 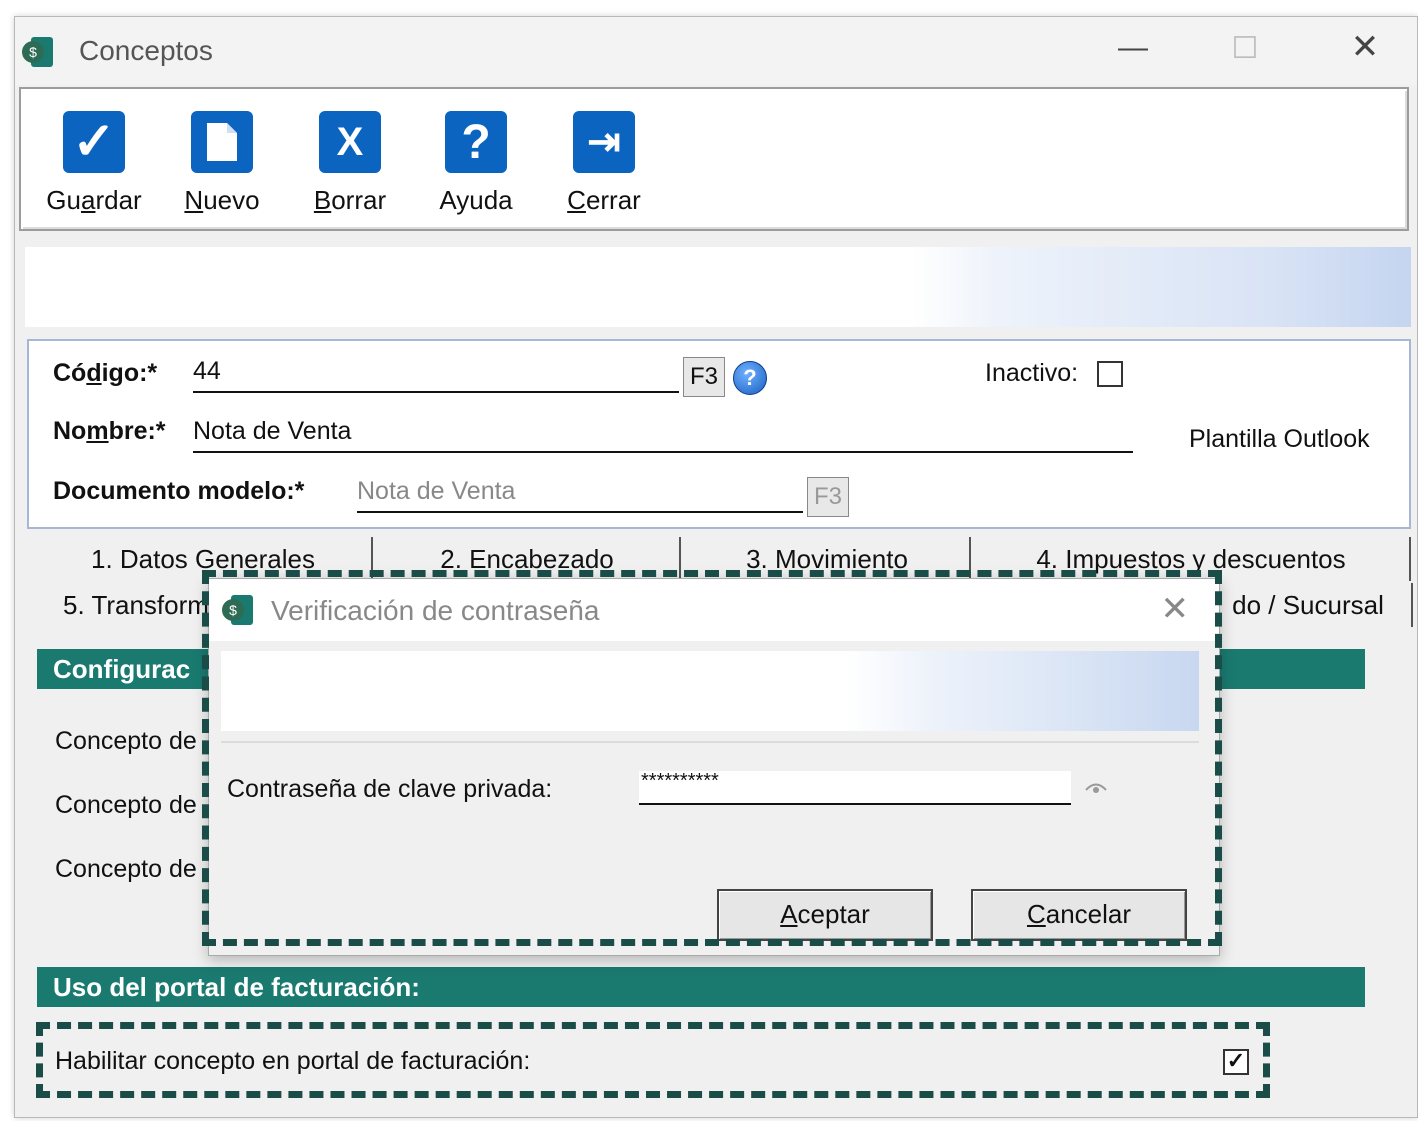 What do you see at coordinates (701, 987) in the screenshot?
I see `portal-section-header: Uso del portal de facturación:` at bounding box center [701, 987].